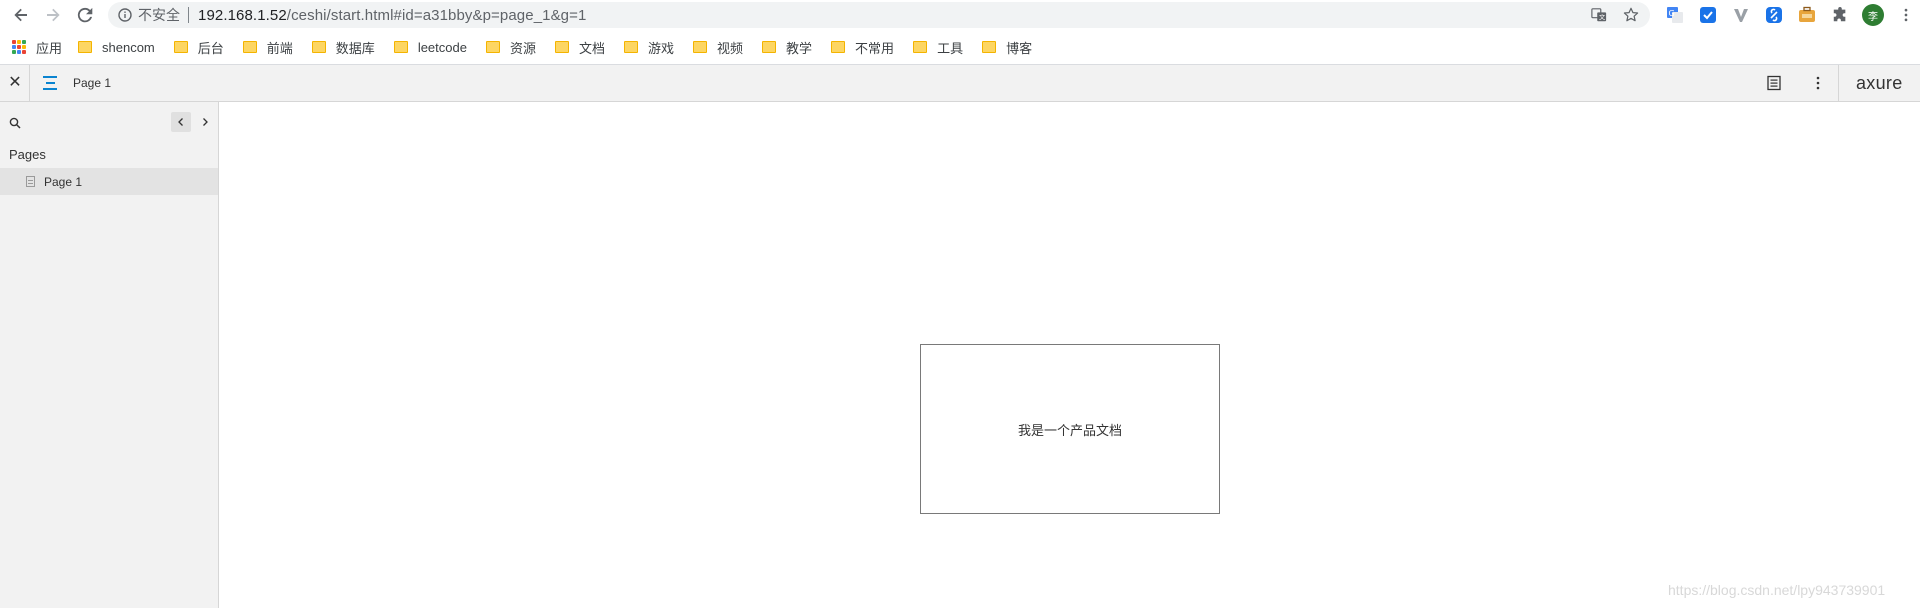 Image resolution: width=1920 pixels, height=608 pixels. I want to click on chevron-right-icon, so click(205, 122).